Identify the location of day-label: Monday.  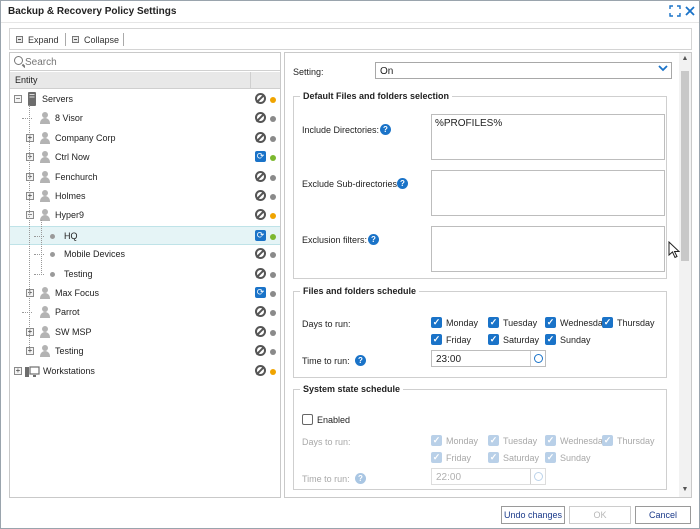
(462, 322).